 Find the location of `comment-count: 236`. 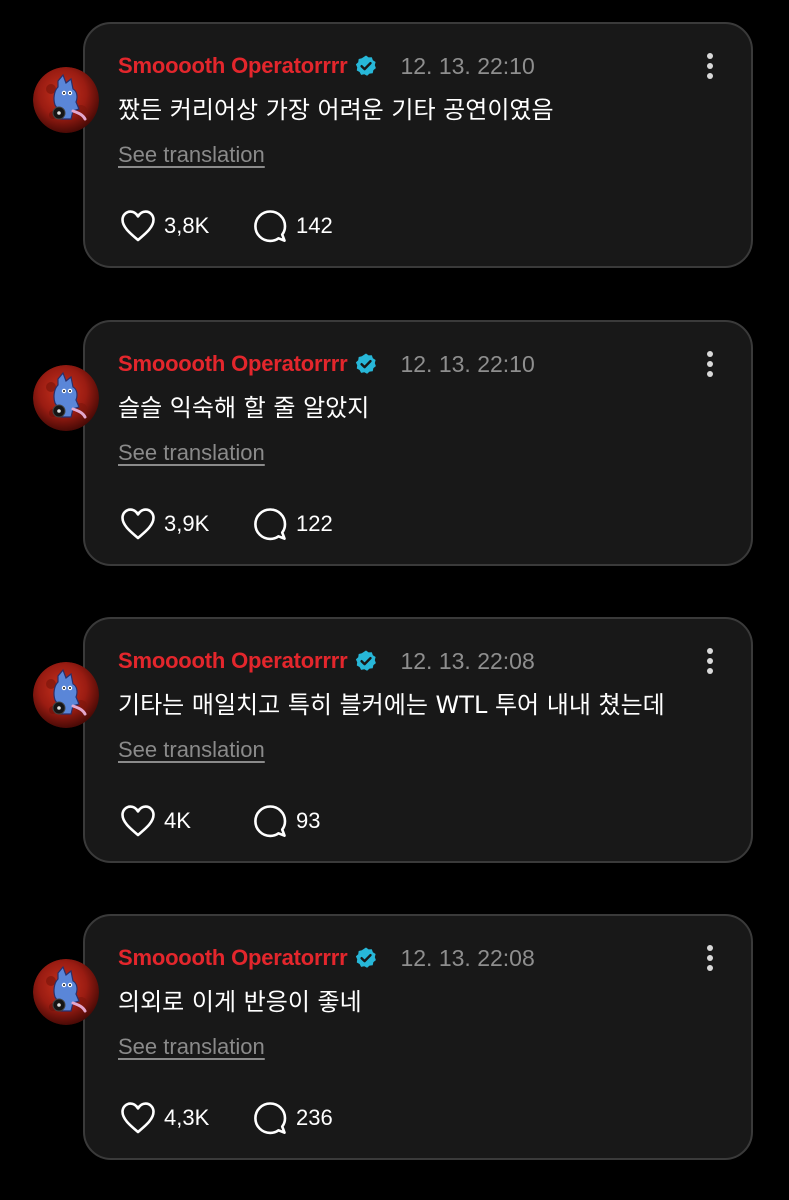

comment-count: 236 is located at coordinates (314, 1117).